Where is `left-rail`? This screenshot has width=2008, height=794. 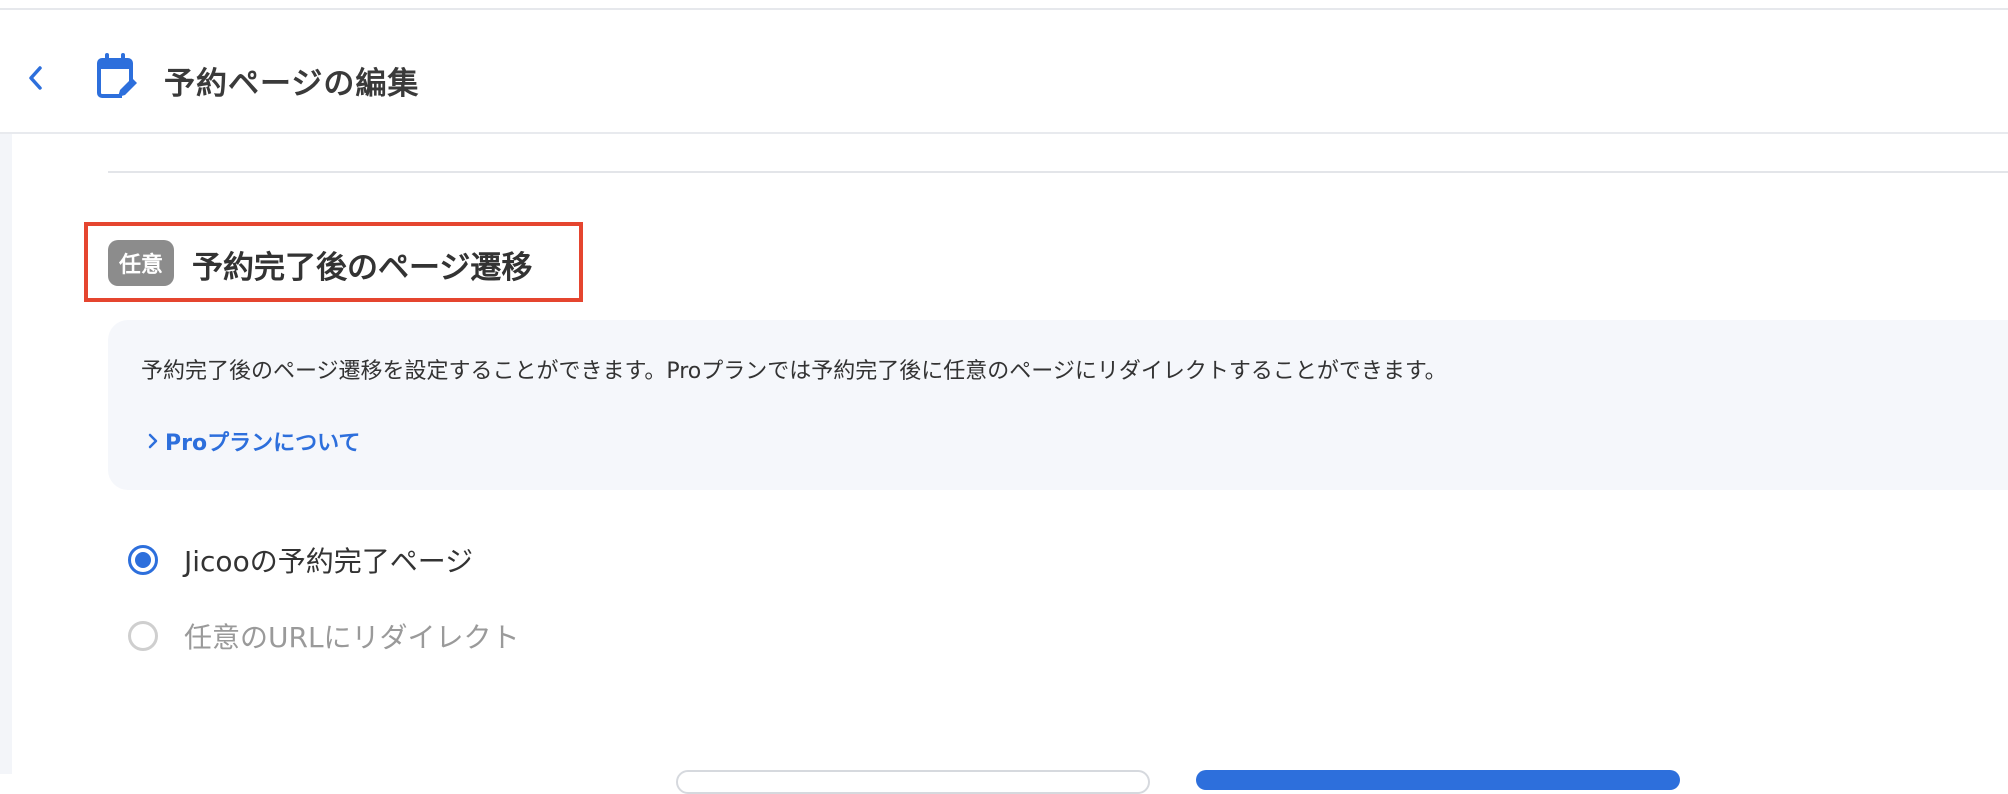
left-rail is located at coordinates (6, 454).